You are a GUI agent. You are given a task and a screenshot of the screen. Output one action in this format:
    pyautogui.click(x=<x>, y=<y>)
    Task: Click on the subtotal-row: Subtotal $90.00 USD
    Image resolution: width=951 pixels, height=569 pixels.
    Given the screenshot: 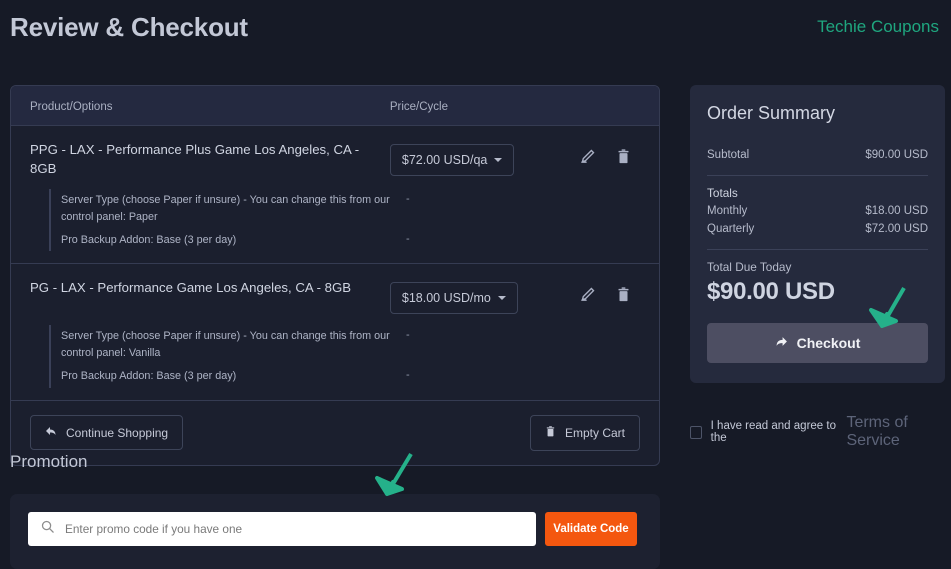 What is the action you would take?
    pyautogui.click(x=817, y=155)
    